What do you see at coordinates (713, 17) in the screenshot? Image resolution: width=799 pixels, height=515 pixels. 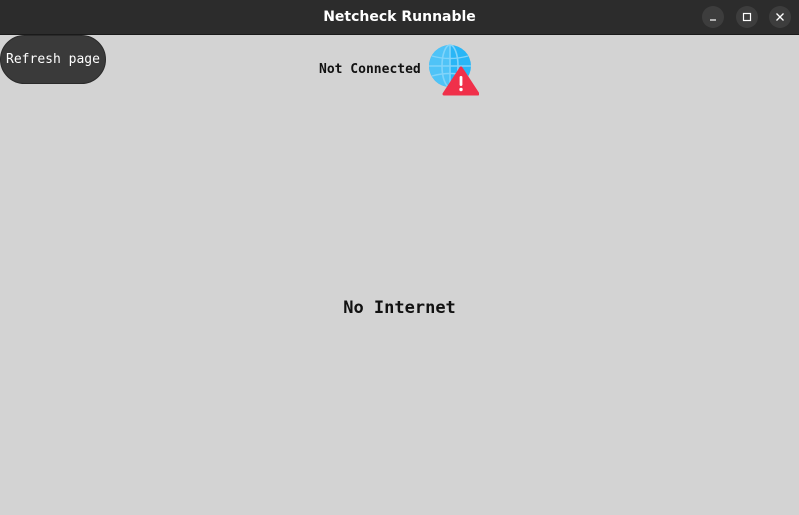 I see `minimize-button` at bounding box center [713, 17].